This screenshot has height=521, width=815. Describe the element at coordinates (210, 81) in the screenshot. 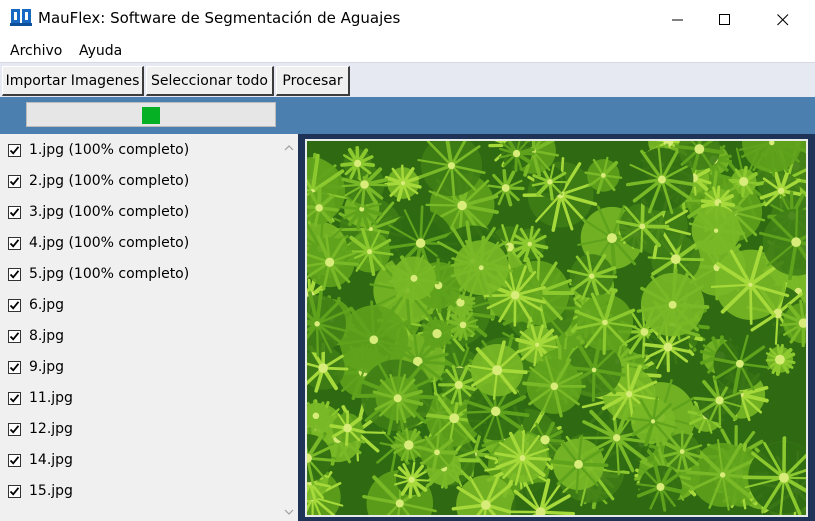

I see `select-all-button: Seleccionar todo` at that location.